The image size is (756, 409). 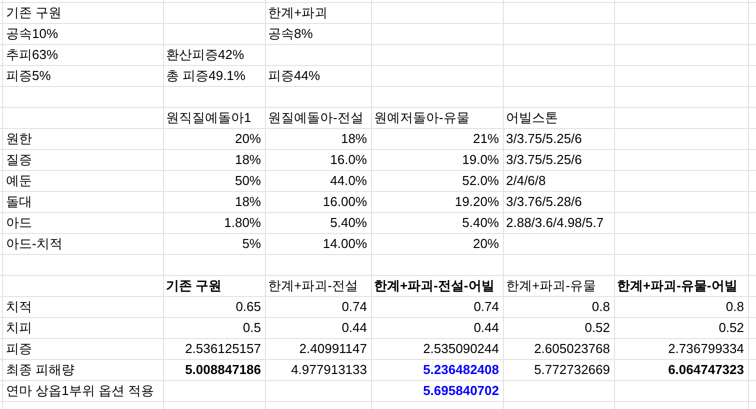 What do you see at coordinates (315, 118) in the screenshot?
I see `table-cell-text: 원질예돌아-전설` at bounding box center [315, 118].